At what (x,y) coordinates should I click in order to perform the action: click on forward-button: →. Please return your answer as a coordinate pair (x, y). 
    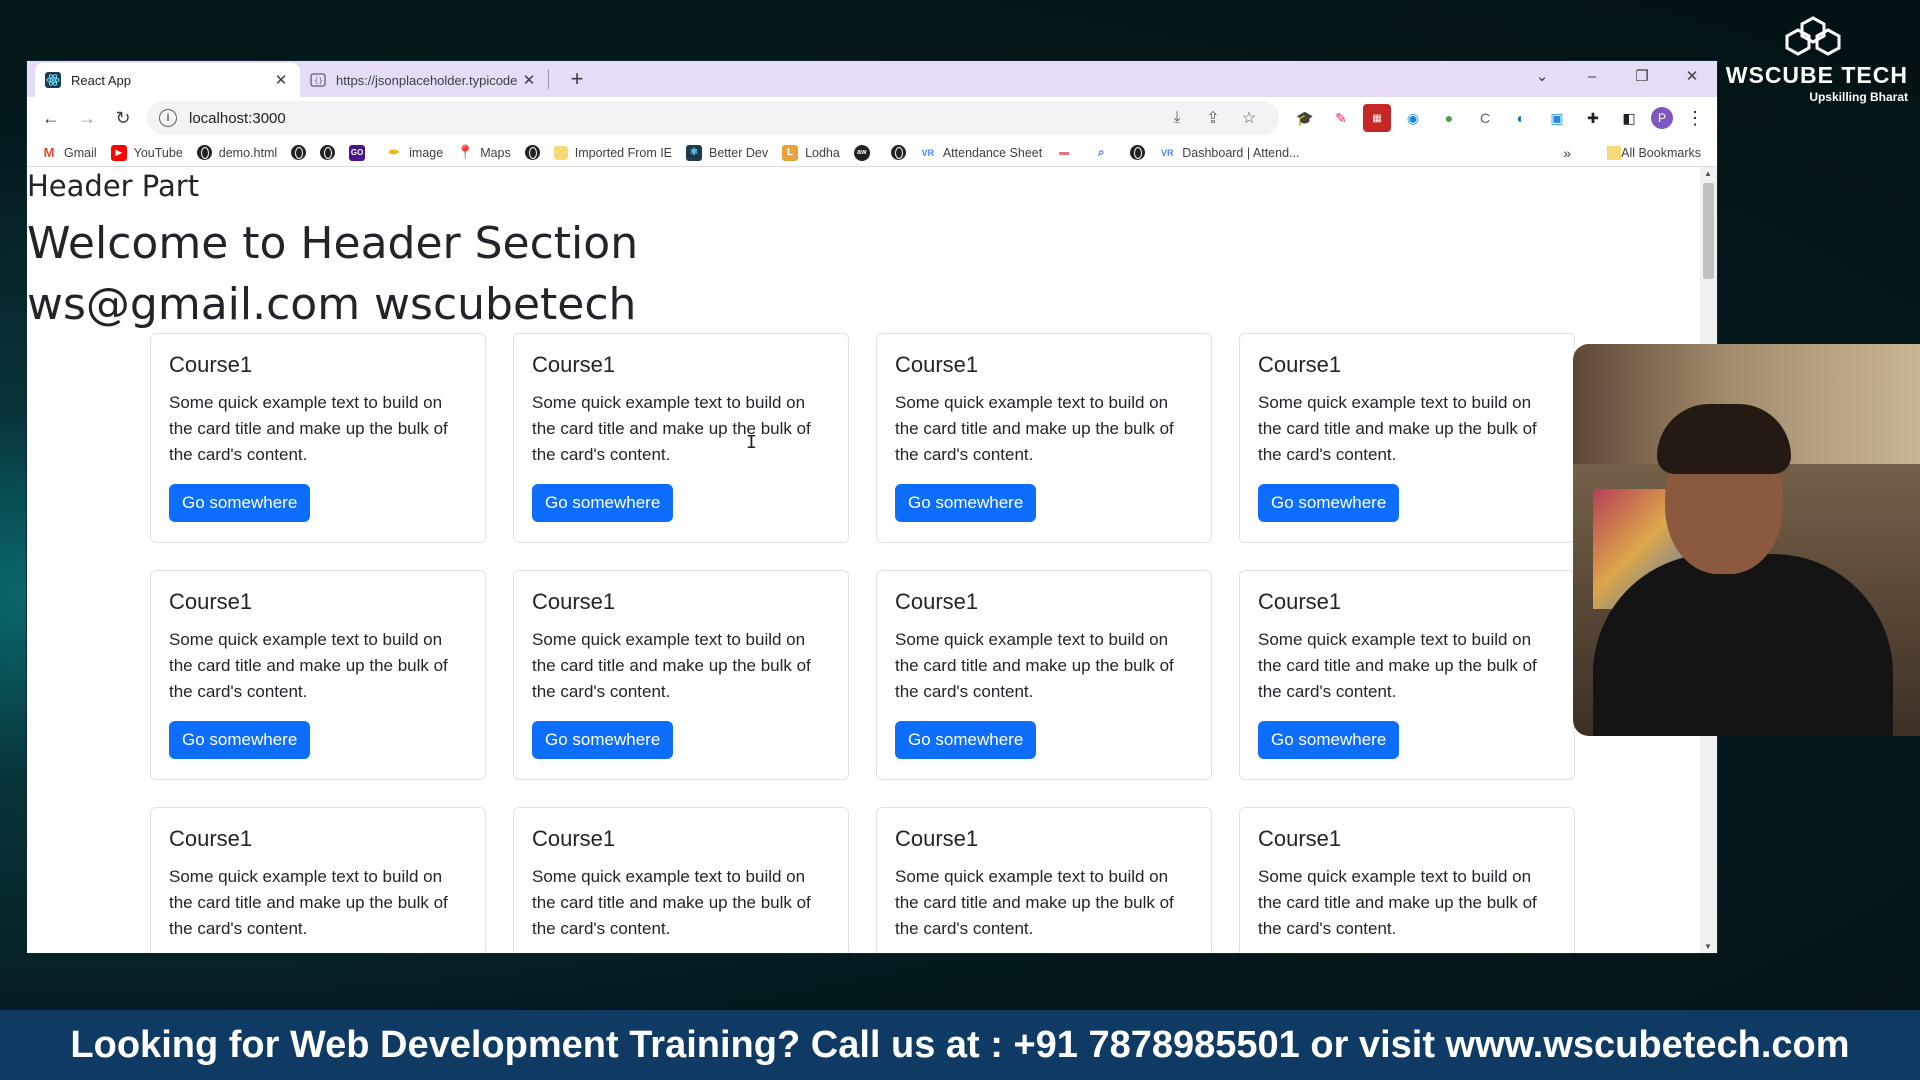
    Looking at the image, I should click on (87, 118).